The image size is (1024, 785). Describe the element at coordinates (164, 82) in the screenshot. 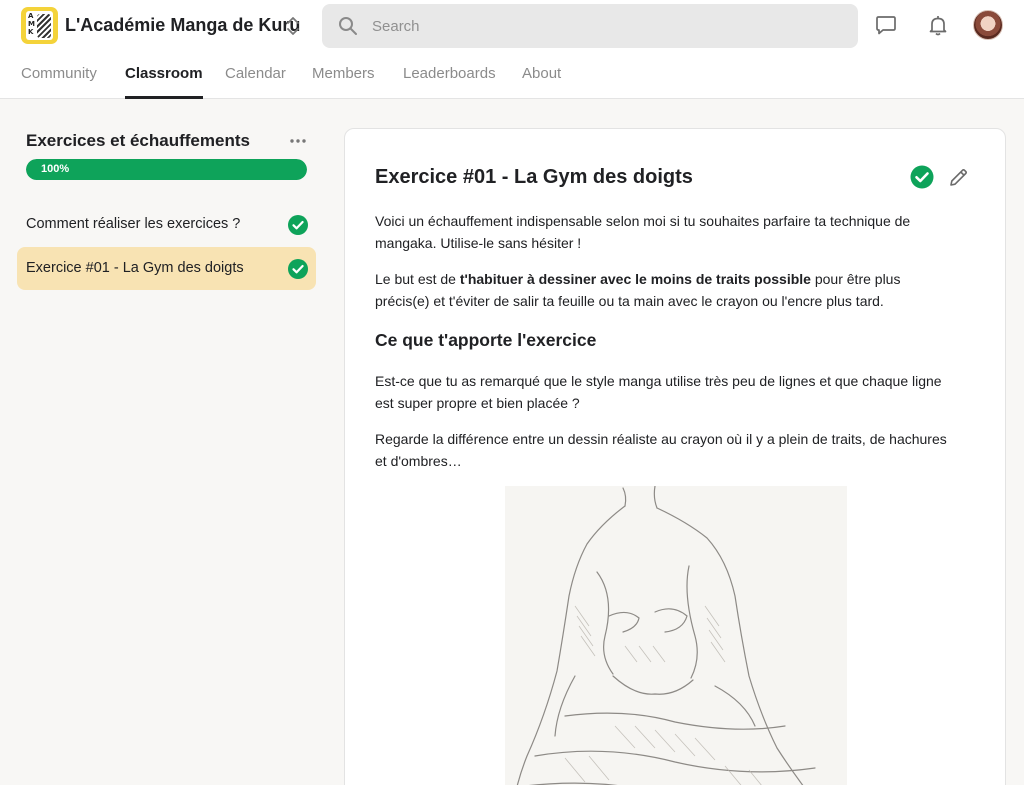

I see `tab-classroom: Classroom` at that location.